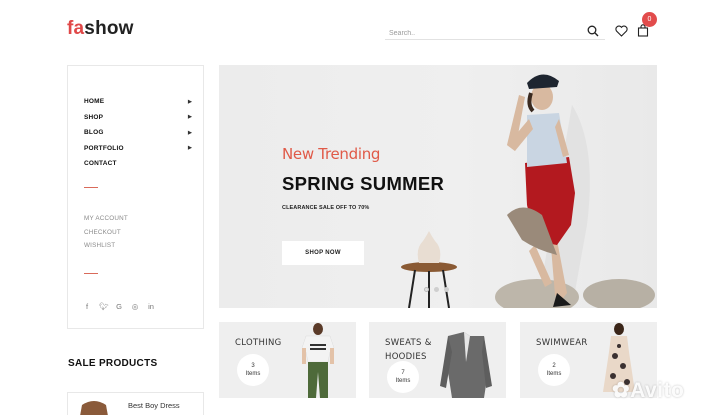  I want to click on category-title: CLOTHING, so click(258, 343).